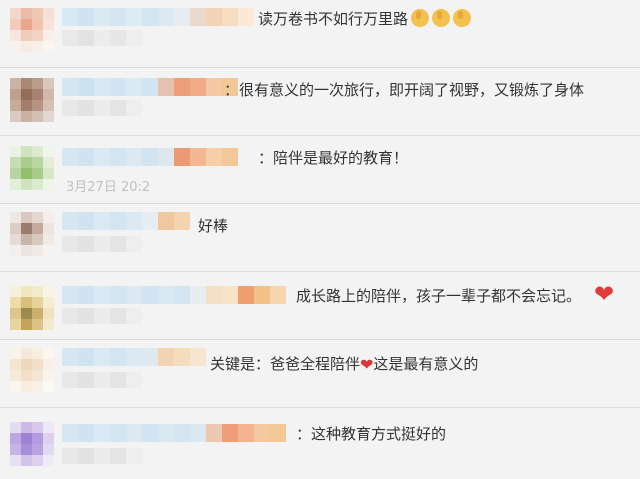 The width and height of the screenshot is (640, 479). Describe the element at coordinates (320, 238) in the screenshot. I see `comment-row-4: 好棒` at that location.